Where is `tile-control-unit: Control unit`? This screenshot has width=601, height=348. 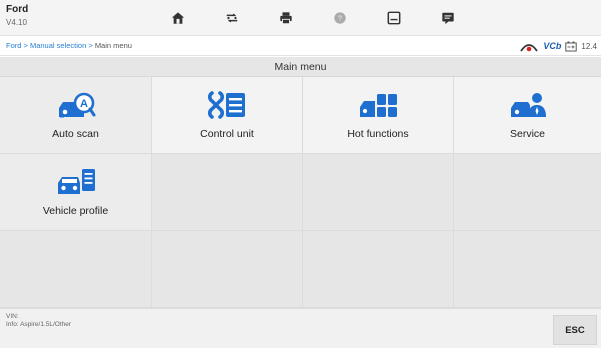
tile-control-unit: Control unit is located at coordinates (227, 115).